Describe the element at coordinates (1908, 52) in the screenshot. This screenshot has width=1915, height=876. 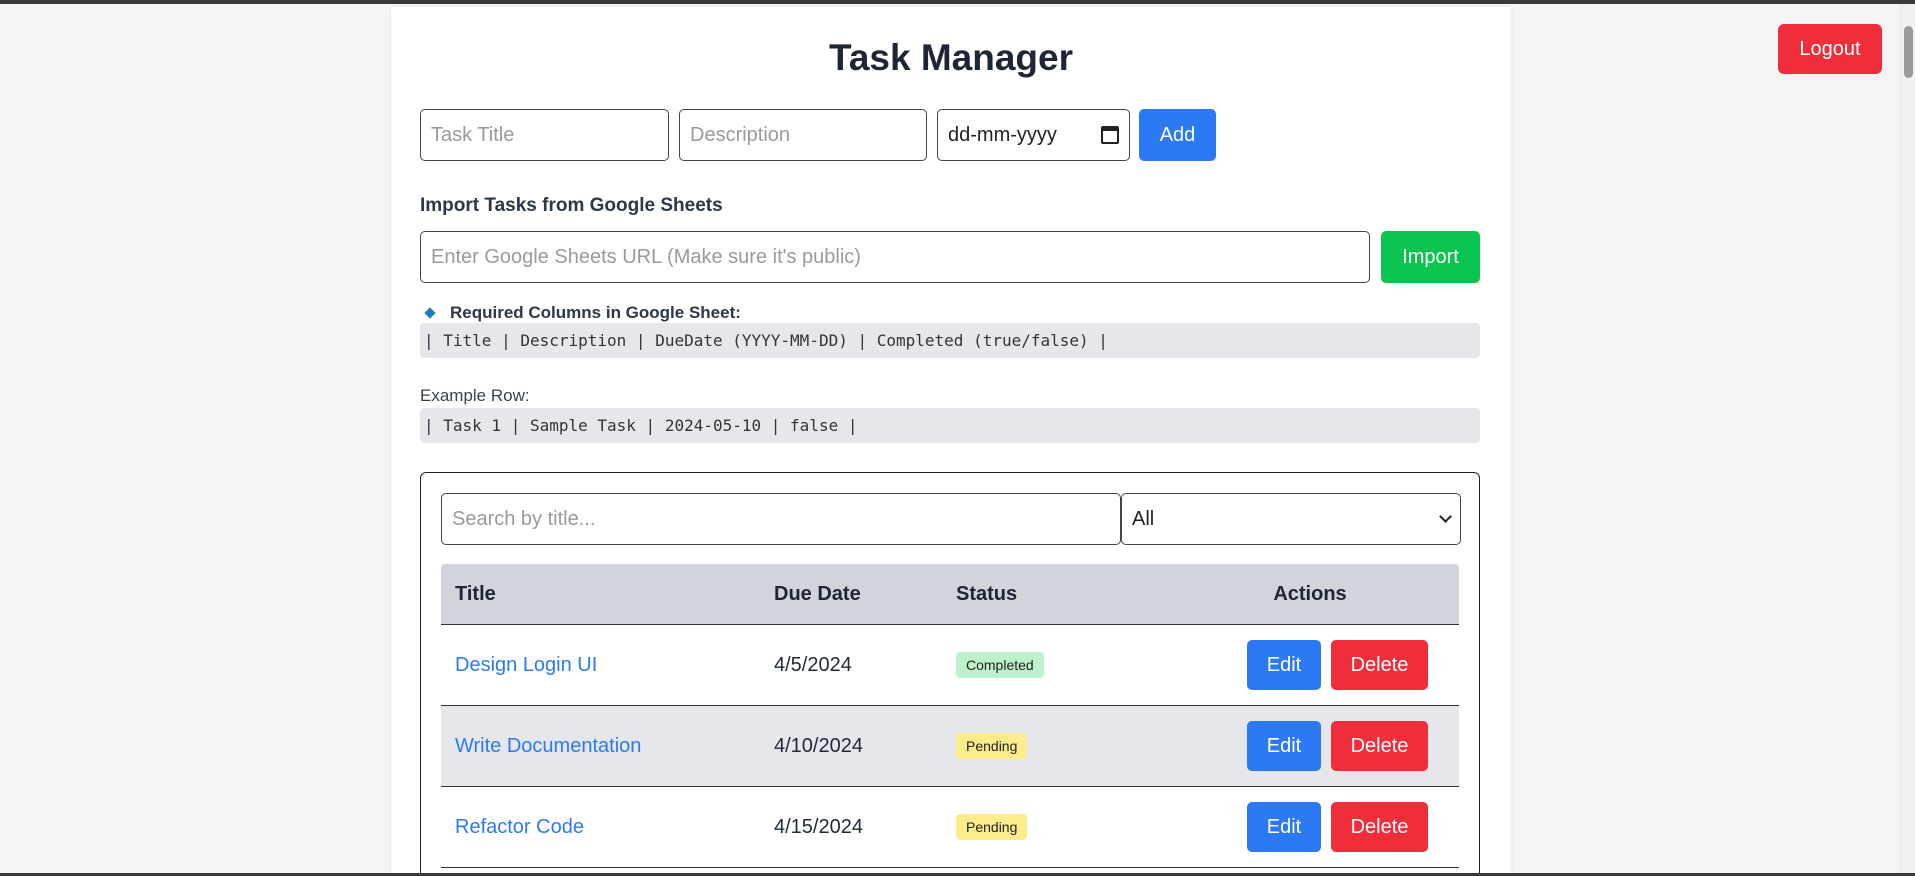
I see `scrollbar-thumb` at that location.